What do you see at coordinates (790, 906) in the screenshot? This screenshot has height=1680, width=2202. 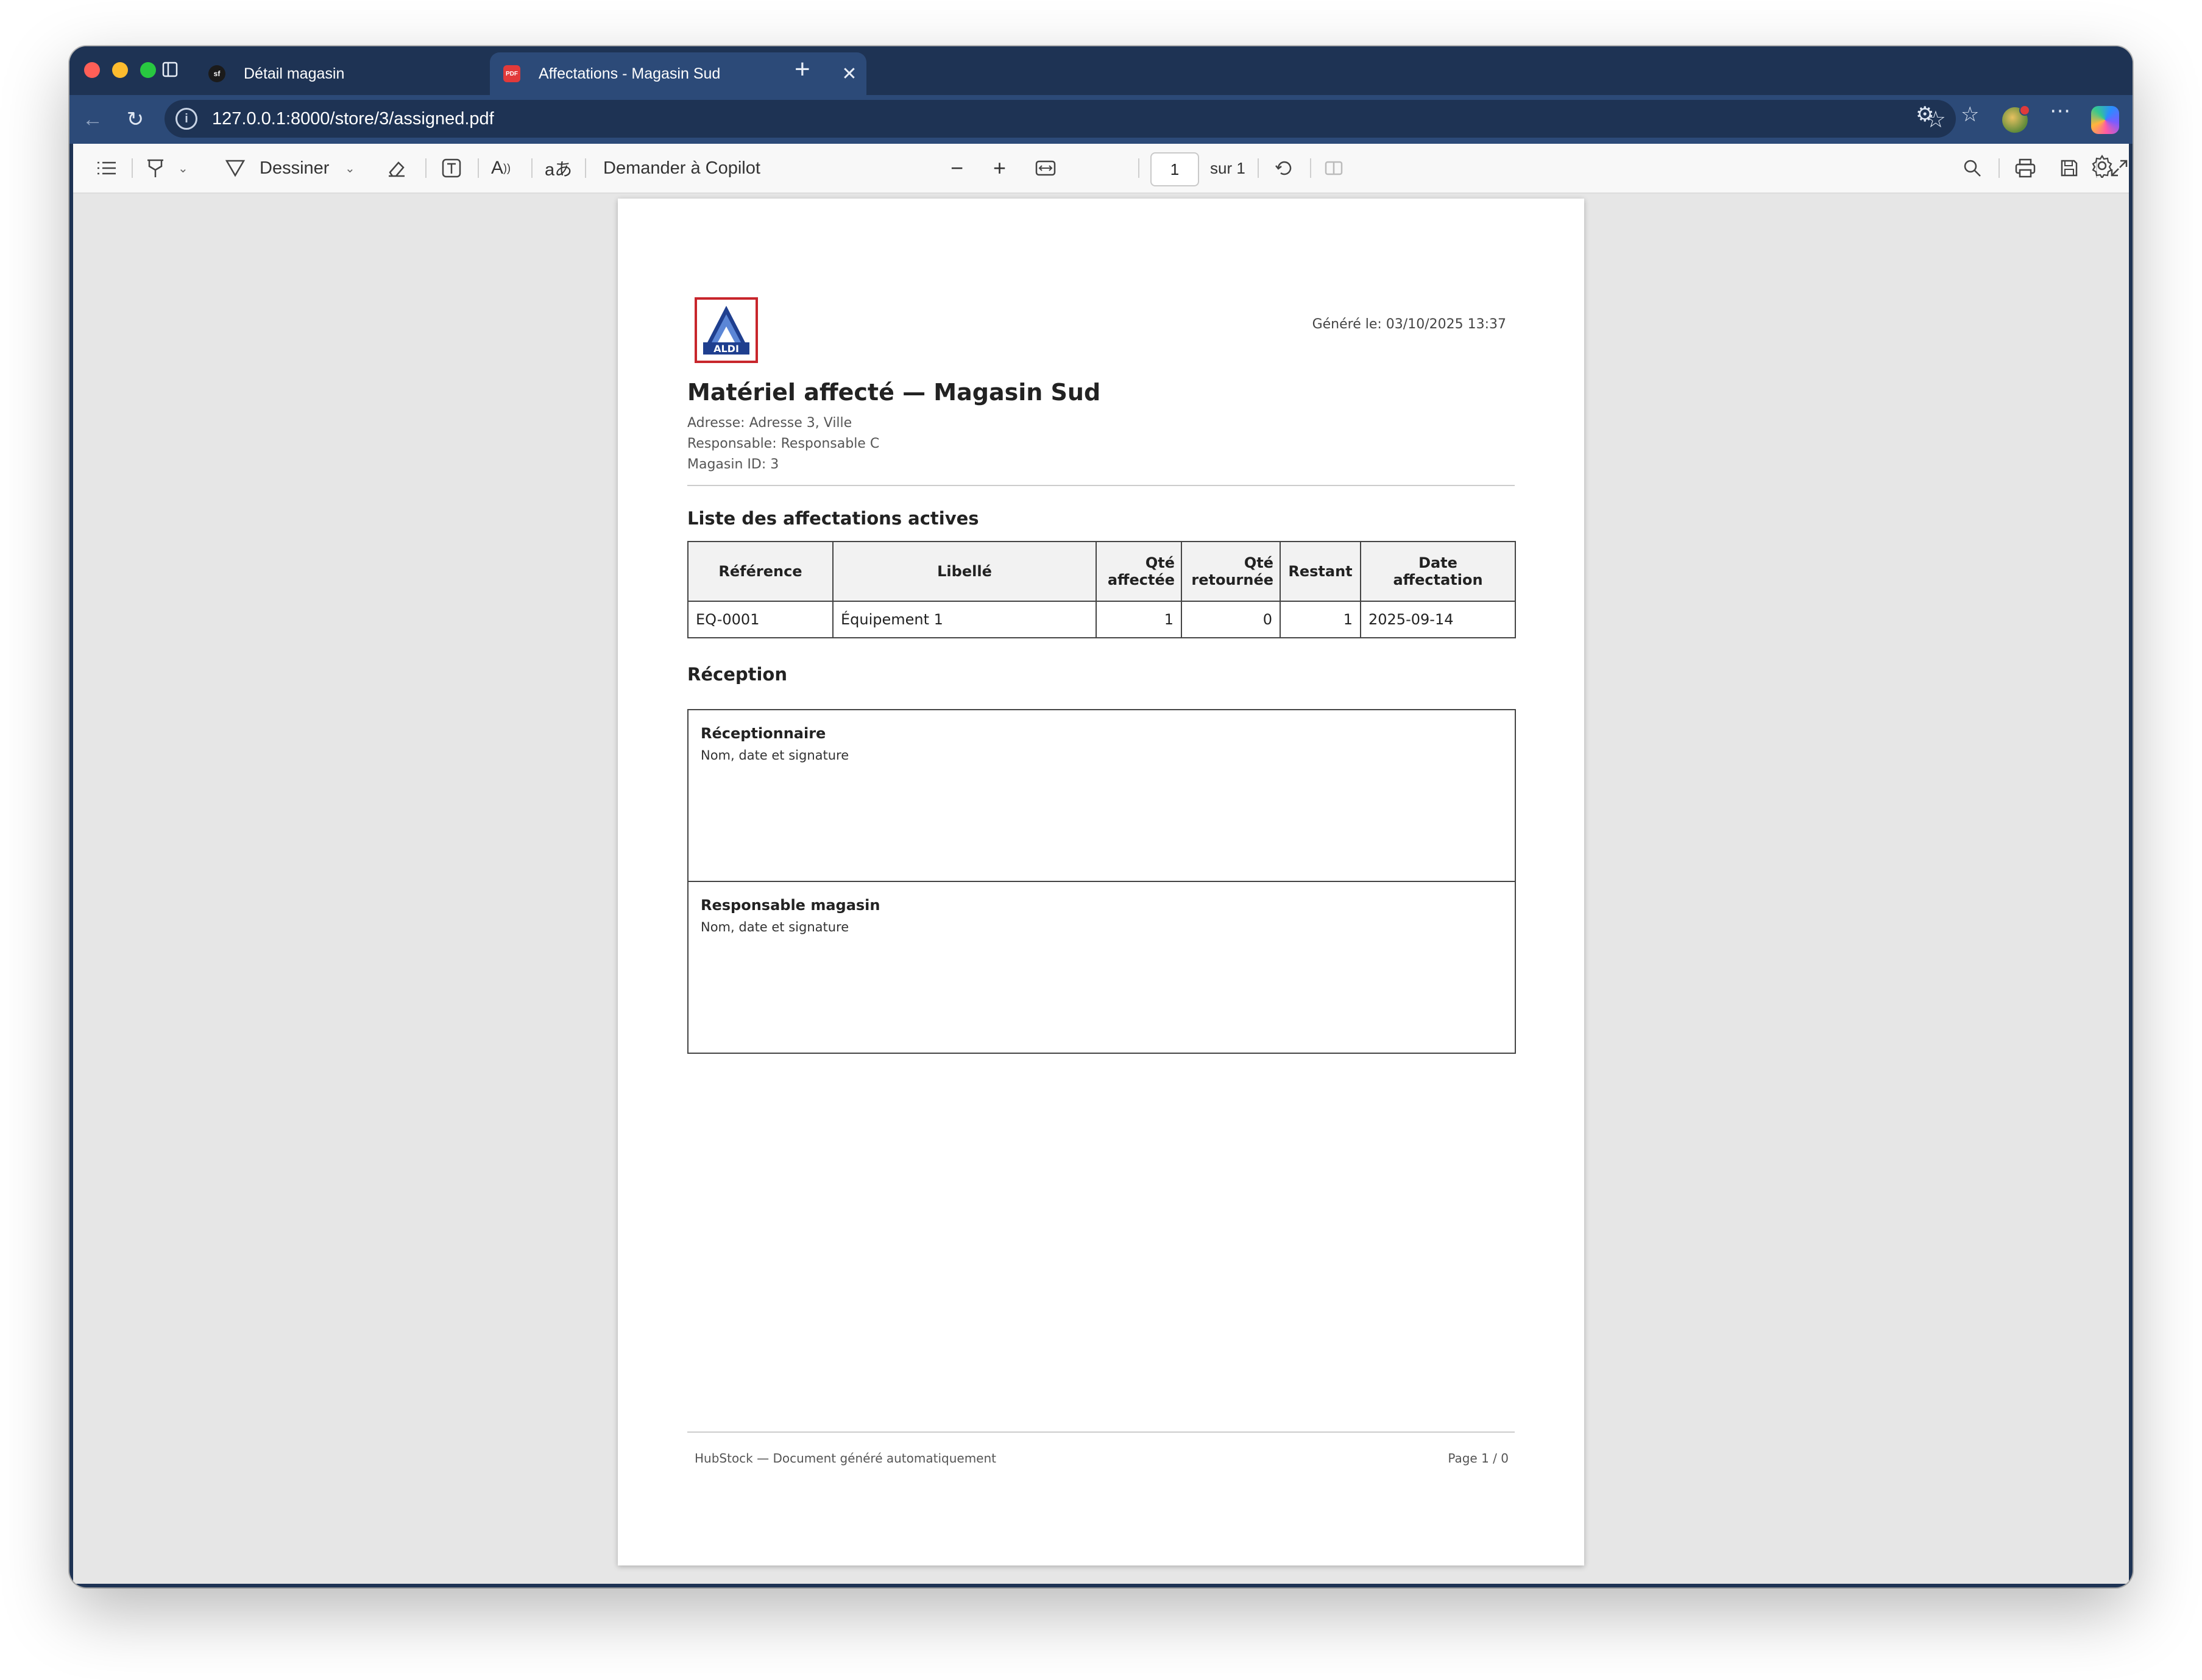 I see `signature-label: Responsable magasin` at bounding box center [790, 906].